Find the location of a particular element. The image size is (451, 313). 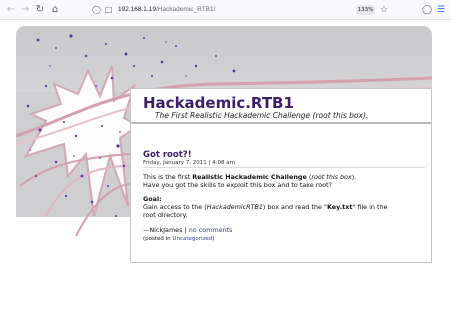

extensions-icon: ☰ is located at coordinates (441, 10).